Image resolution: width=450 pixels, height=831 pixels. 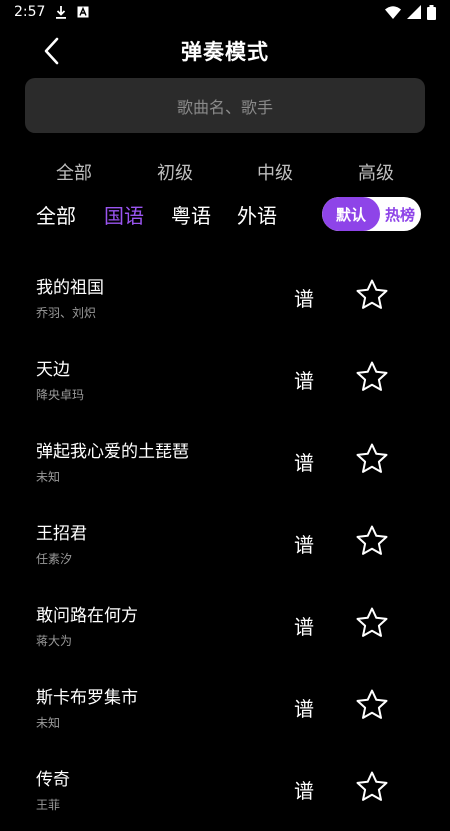 What do you see at coordinates (225, 12) in the screenshot?
I see `status-bar: 2:57` at bounding box center [225, 12].